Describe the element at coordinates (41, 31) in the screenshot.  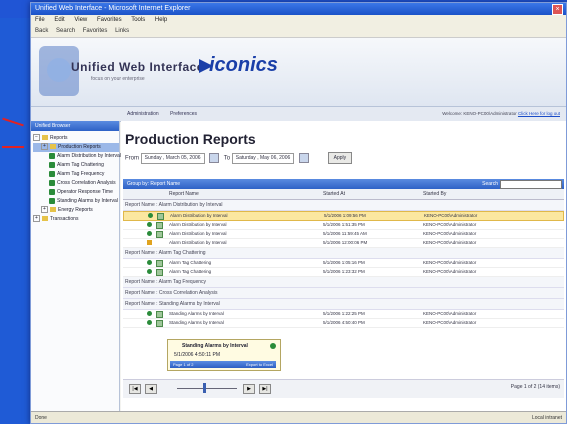
I see `back-button: Back` at that location.